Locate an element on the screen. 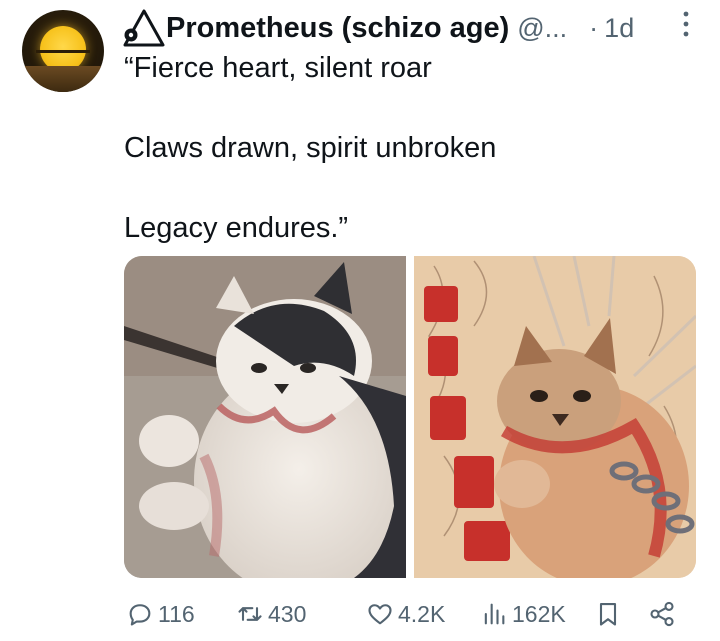 The height and width of the screenshot is (641, 720). views-button: 162K is located at coordinates (523, 614).